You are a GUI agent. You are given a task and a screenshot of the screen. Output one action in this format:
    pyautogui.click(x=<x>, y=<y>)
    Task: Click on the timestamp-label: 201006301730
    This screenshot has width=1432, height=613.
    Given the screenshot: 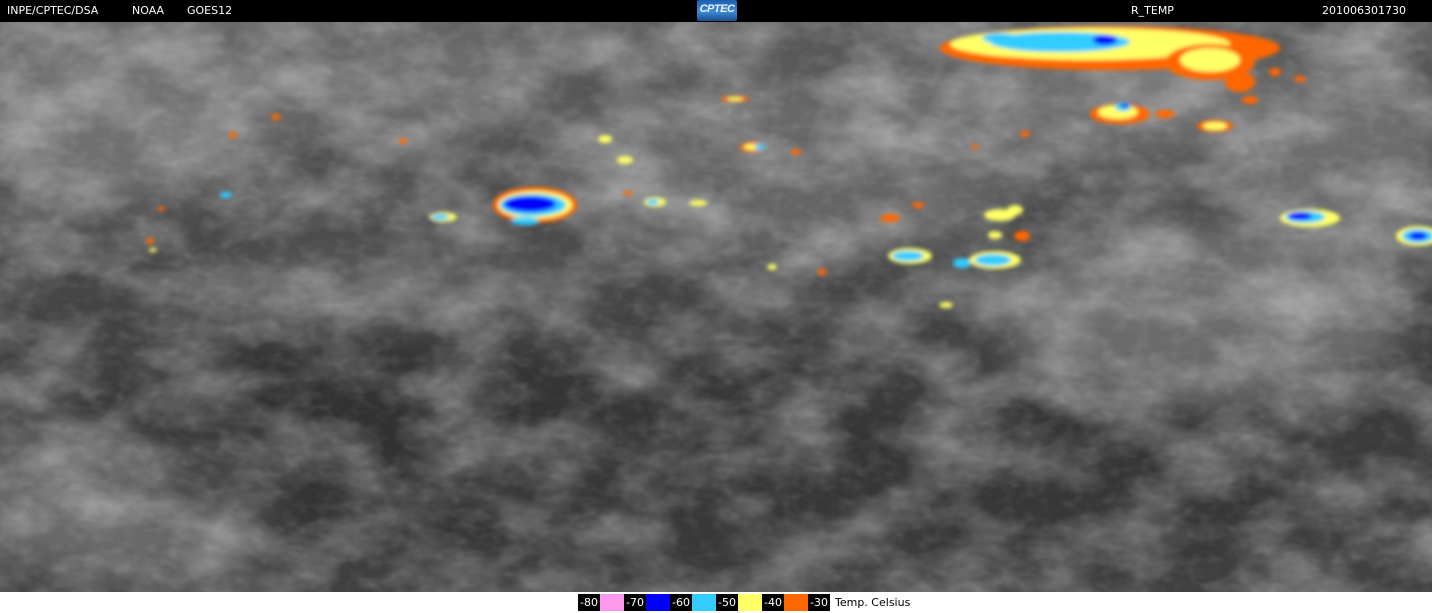 What is the action you would take?
    pyautogui.click(x=1364, y=10)
    